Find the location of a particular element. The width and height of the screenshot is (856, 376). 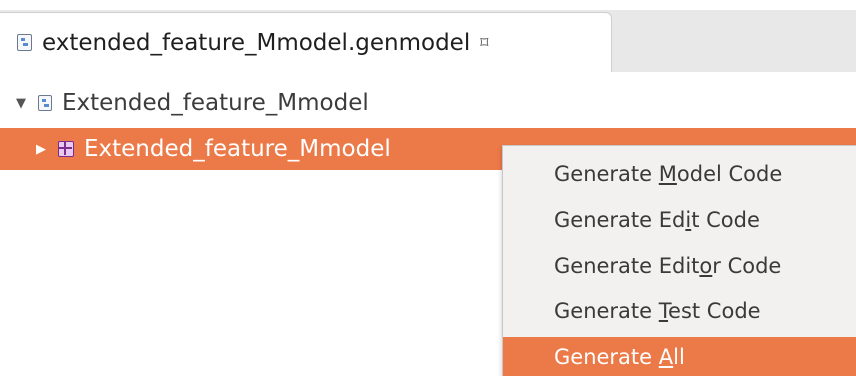

tree-item-genmodel-root: ▼ Extended_feature_Mmodel is located at coordinates (428, 103).